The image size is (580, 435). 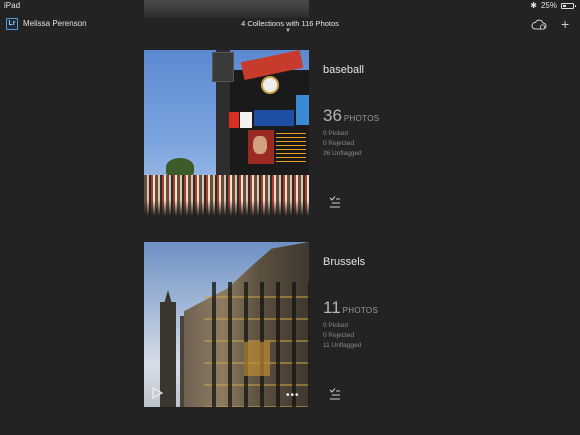 What do you see at coordinates (332, 307) in the screenshot?
I see `photo-count-number: 11` at bounding box center [332, 307].